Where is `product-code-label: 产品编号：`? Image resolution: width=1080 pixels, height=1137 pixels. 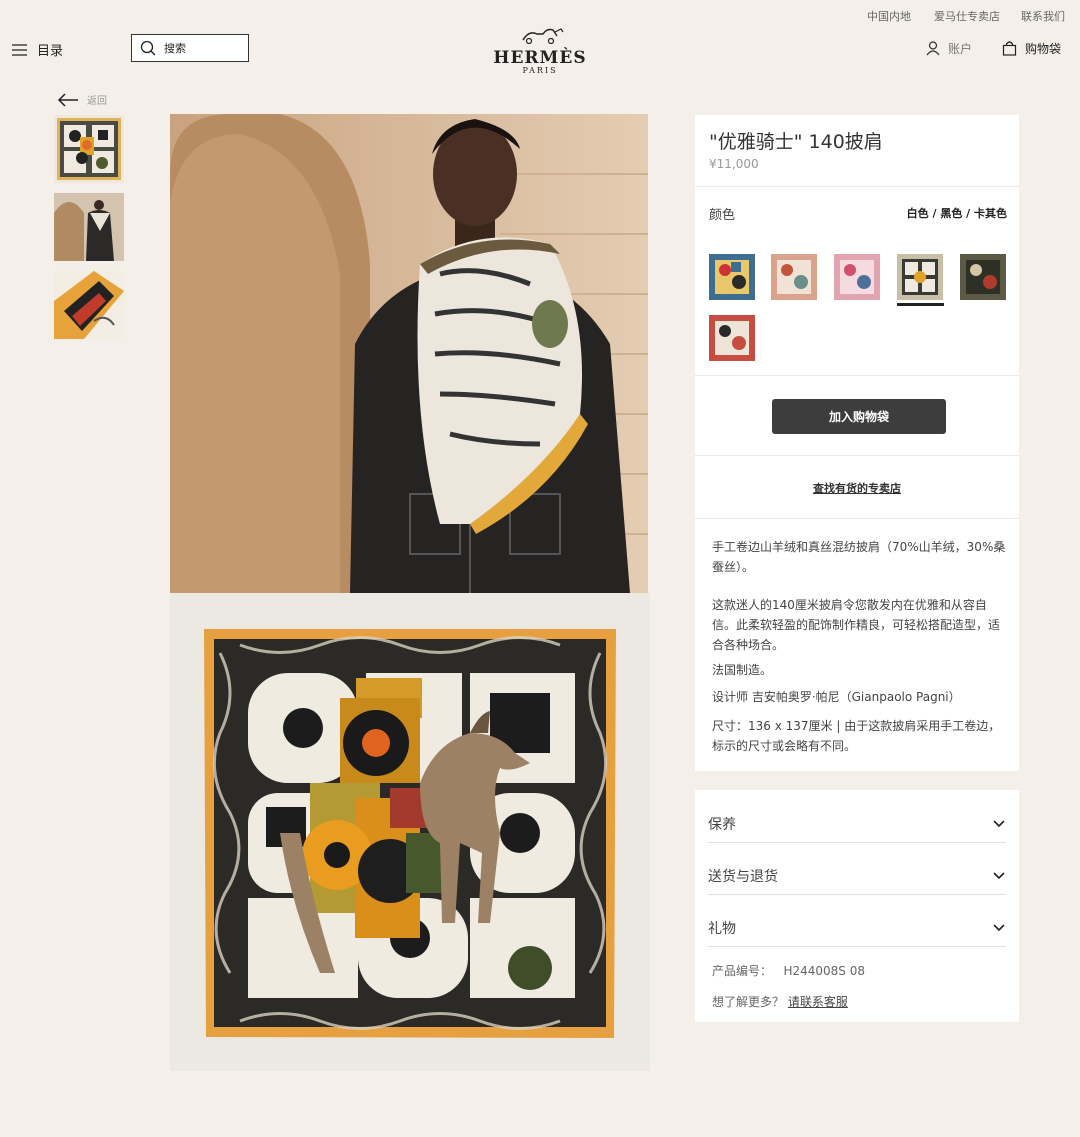 product-code-label: 产品编号： is located at coordinates (742, 971).